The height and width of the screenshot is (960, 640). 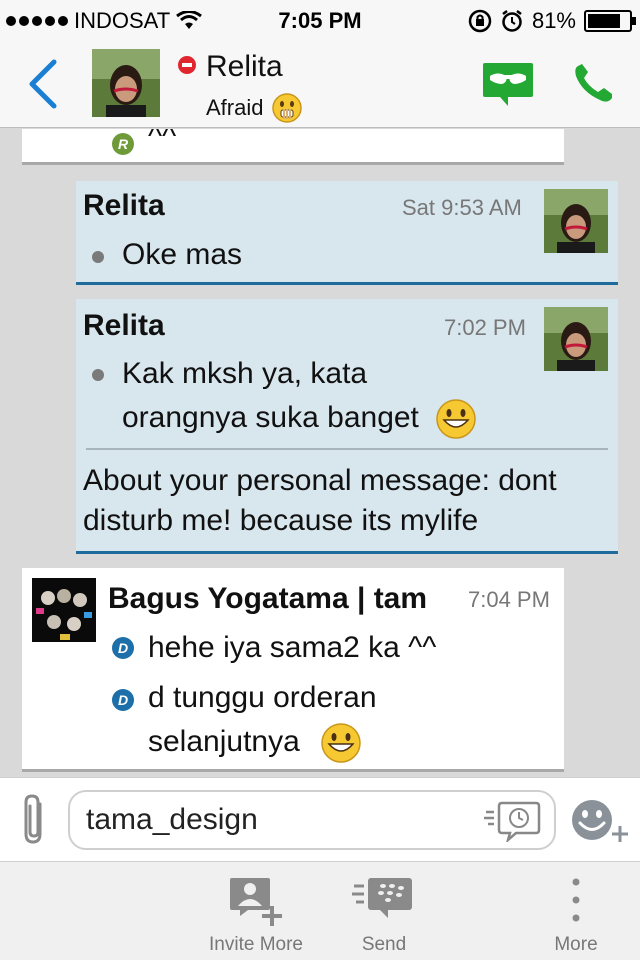 I want to click on send-button: Send, so click(x=384, y=911).